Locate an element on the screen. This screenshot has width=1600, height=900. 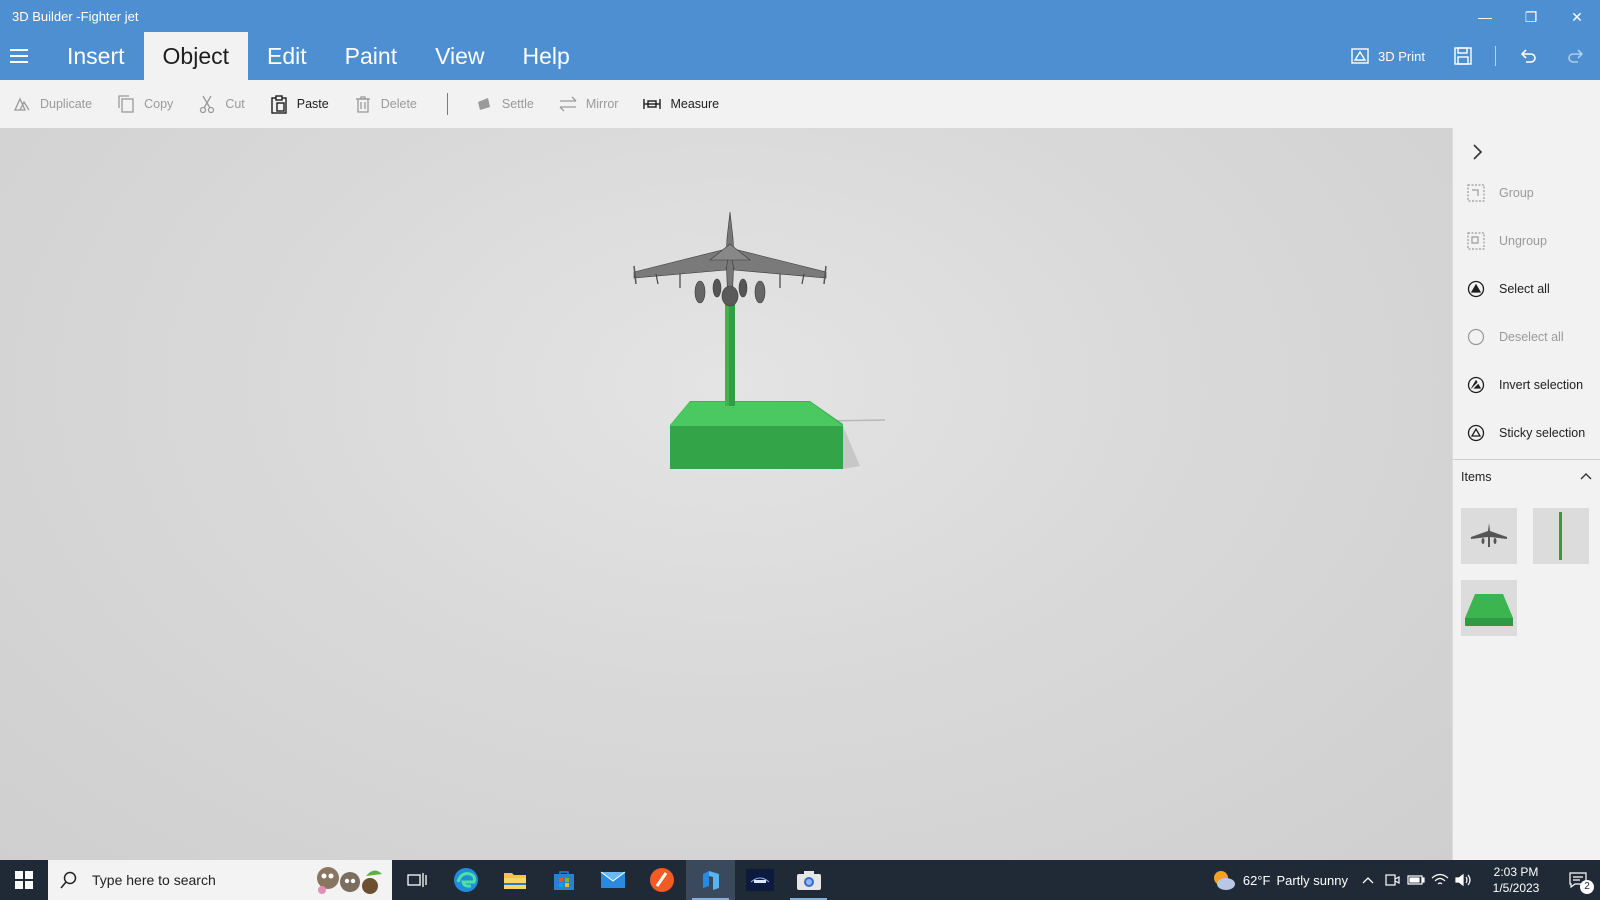
weather-widget: 62°F Partly sunny is located at coordinates (1279, 880).